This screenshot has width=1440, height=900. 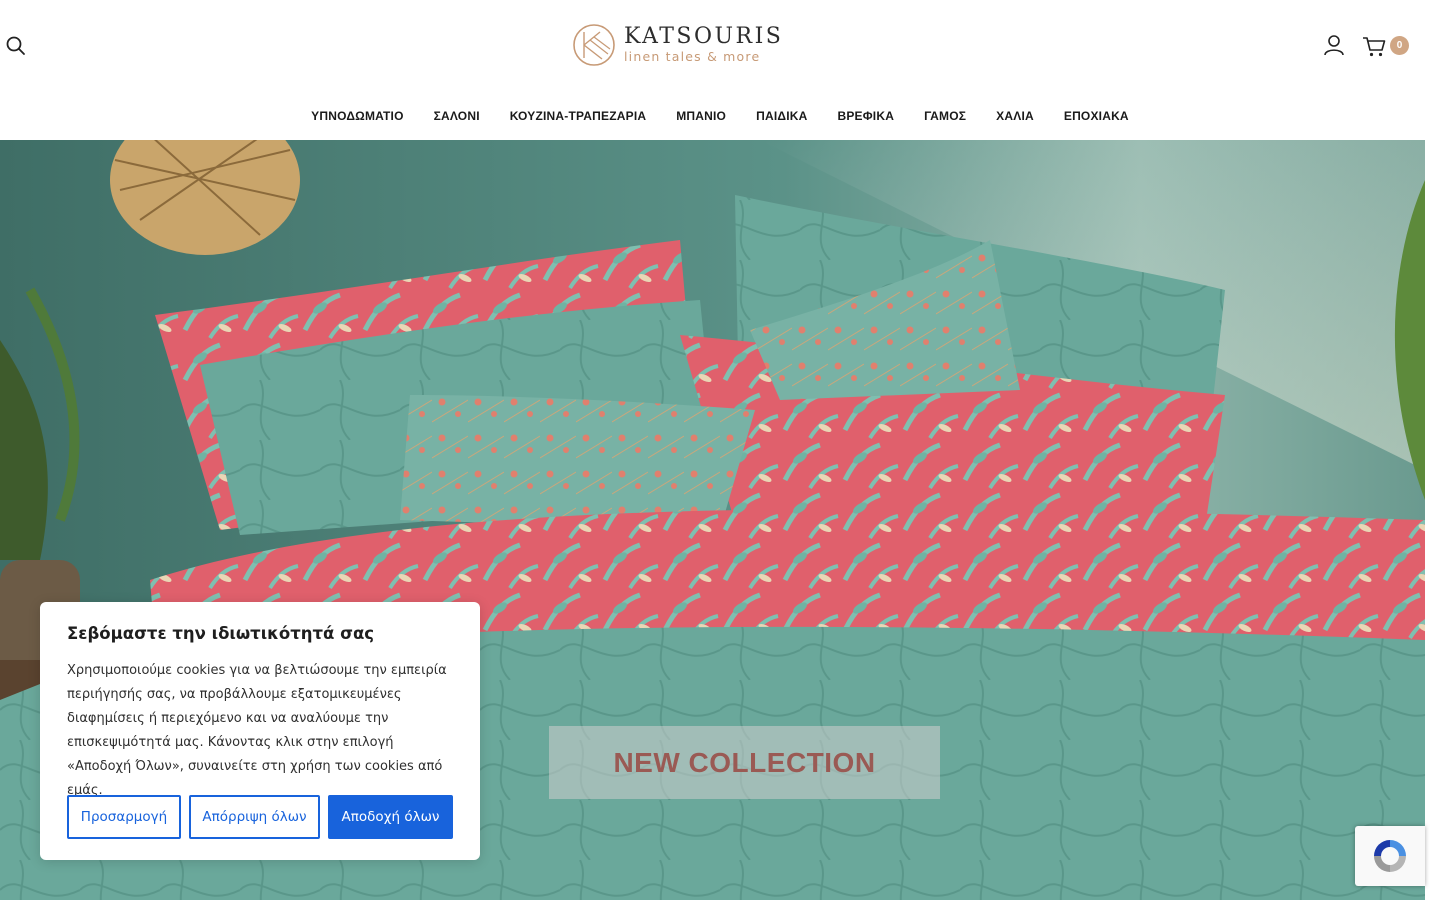 I want to click on nav-item-kids: ΠΑΙΔΙΚΑ, so click(x=781, y=116).